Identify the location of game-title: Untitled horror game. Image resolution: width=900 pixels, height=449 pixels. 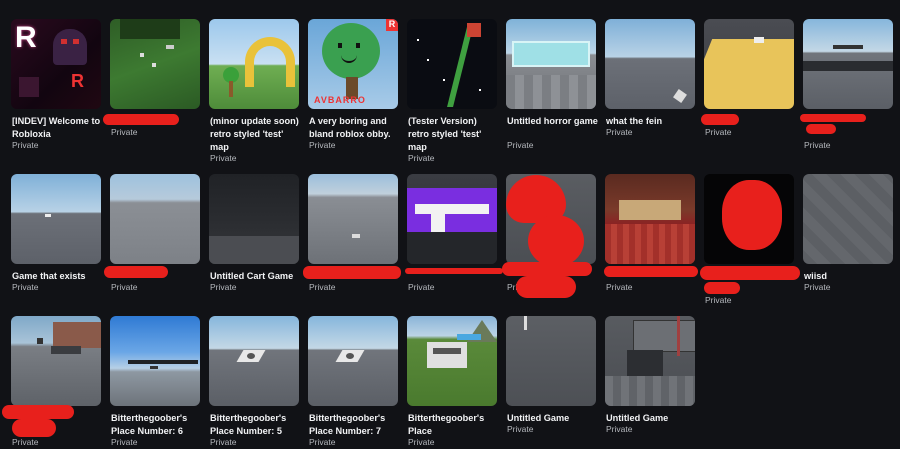
(553, 121).